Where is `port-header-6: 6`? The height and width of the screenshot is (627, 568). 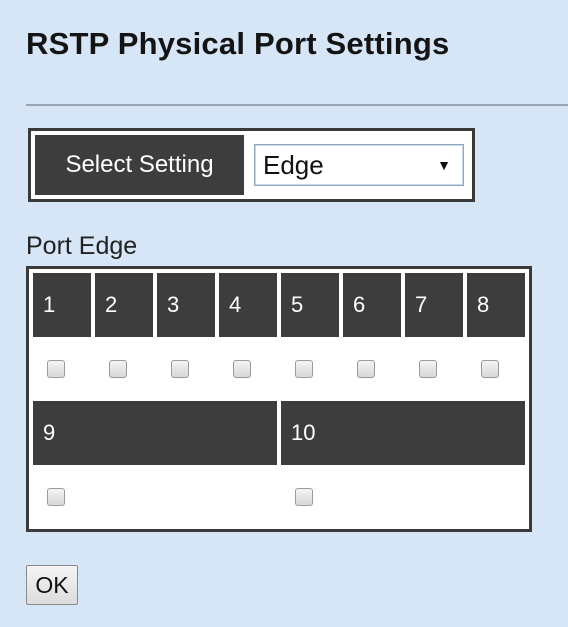
port-header-6: 6 is located at coordinates (372, 305).